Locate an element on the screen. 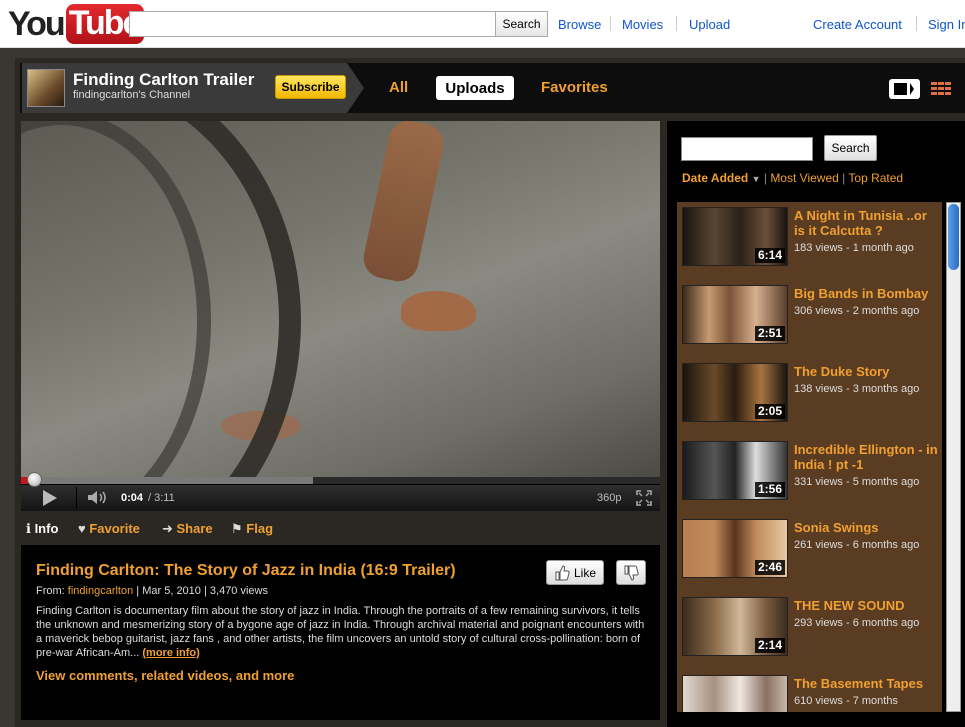 Image resolution: width=965 pixels, height=727 pixels. duration-badge: 2:51 is located at coordinates (769, 333).